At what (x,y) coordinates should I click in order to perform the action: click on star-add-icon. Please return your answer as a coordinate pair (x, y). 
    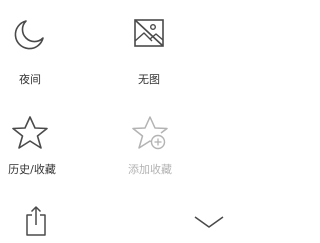
    Looking at the image, I should click on (150, 133).